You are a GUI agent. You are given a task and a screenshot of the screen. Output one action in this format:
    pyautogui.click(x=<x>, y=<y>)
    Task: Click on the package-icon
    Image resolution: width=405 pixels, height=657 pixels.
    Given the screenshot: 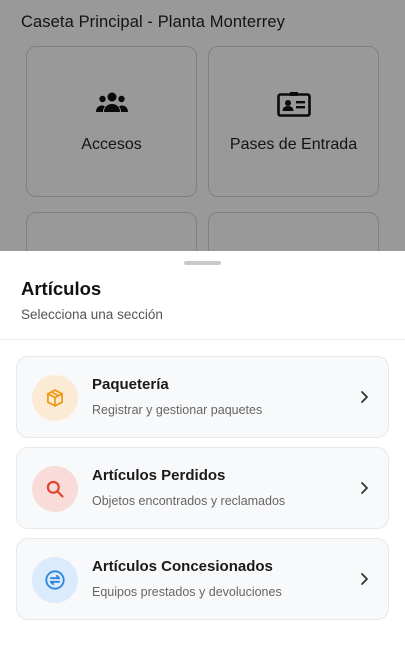 What is the action you would take?
    pyautogui.click(x=55, y=398)
    